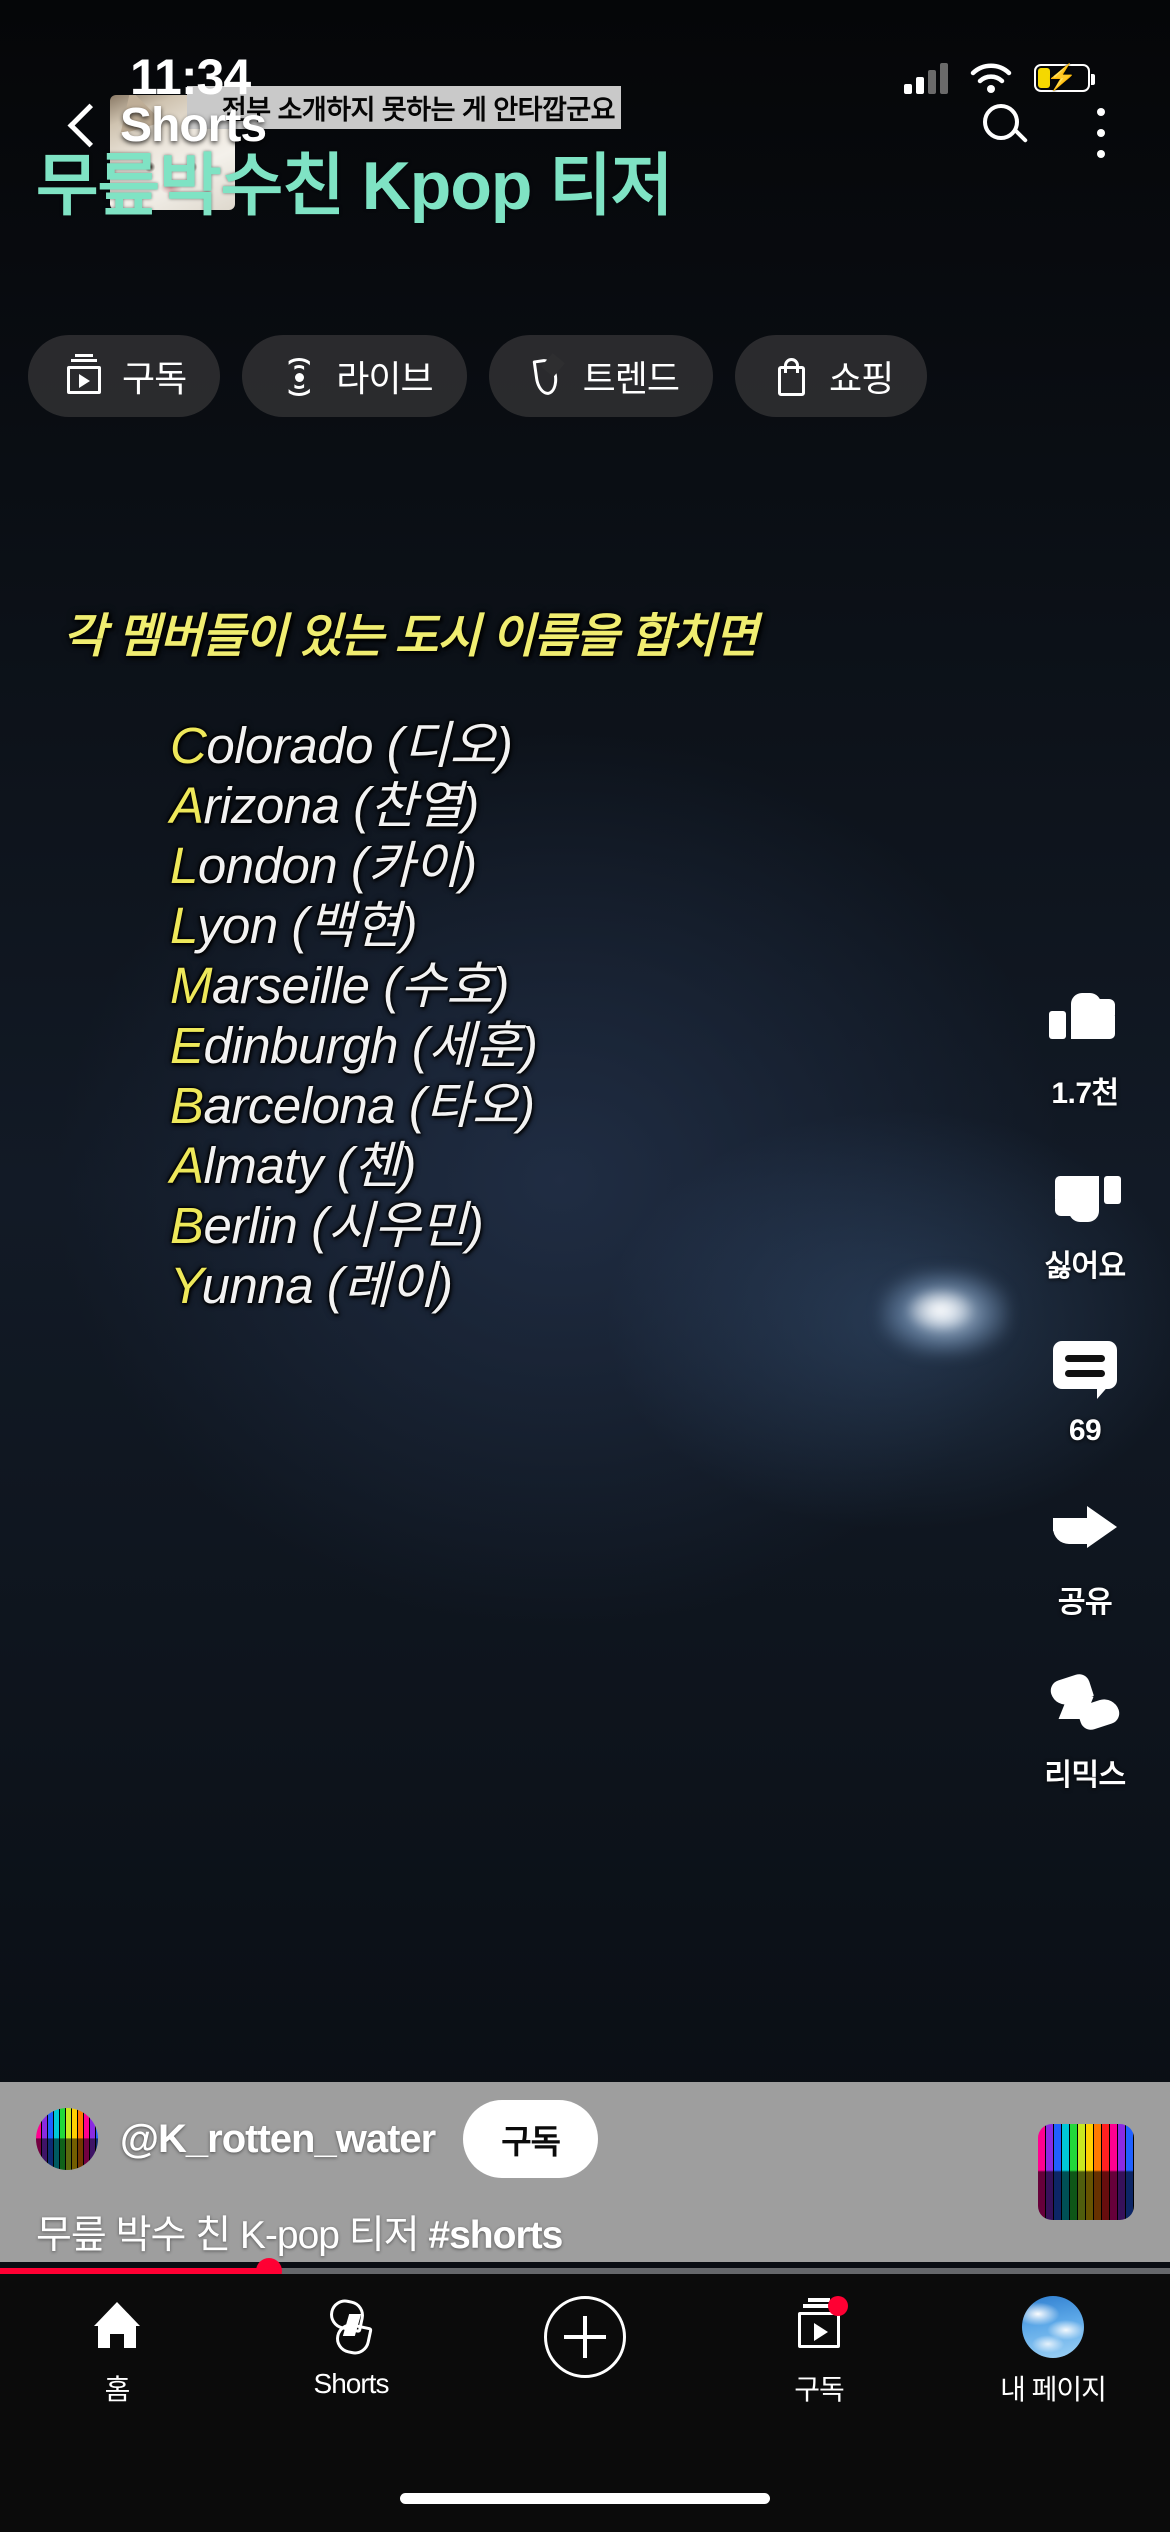  What do you see at coordinates (530, 2139) in the screenshot?
I see `subscribe-button: 구독` at bounding box center [530, 2139].